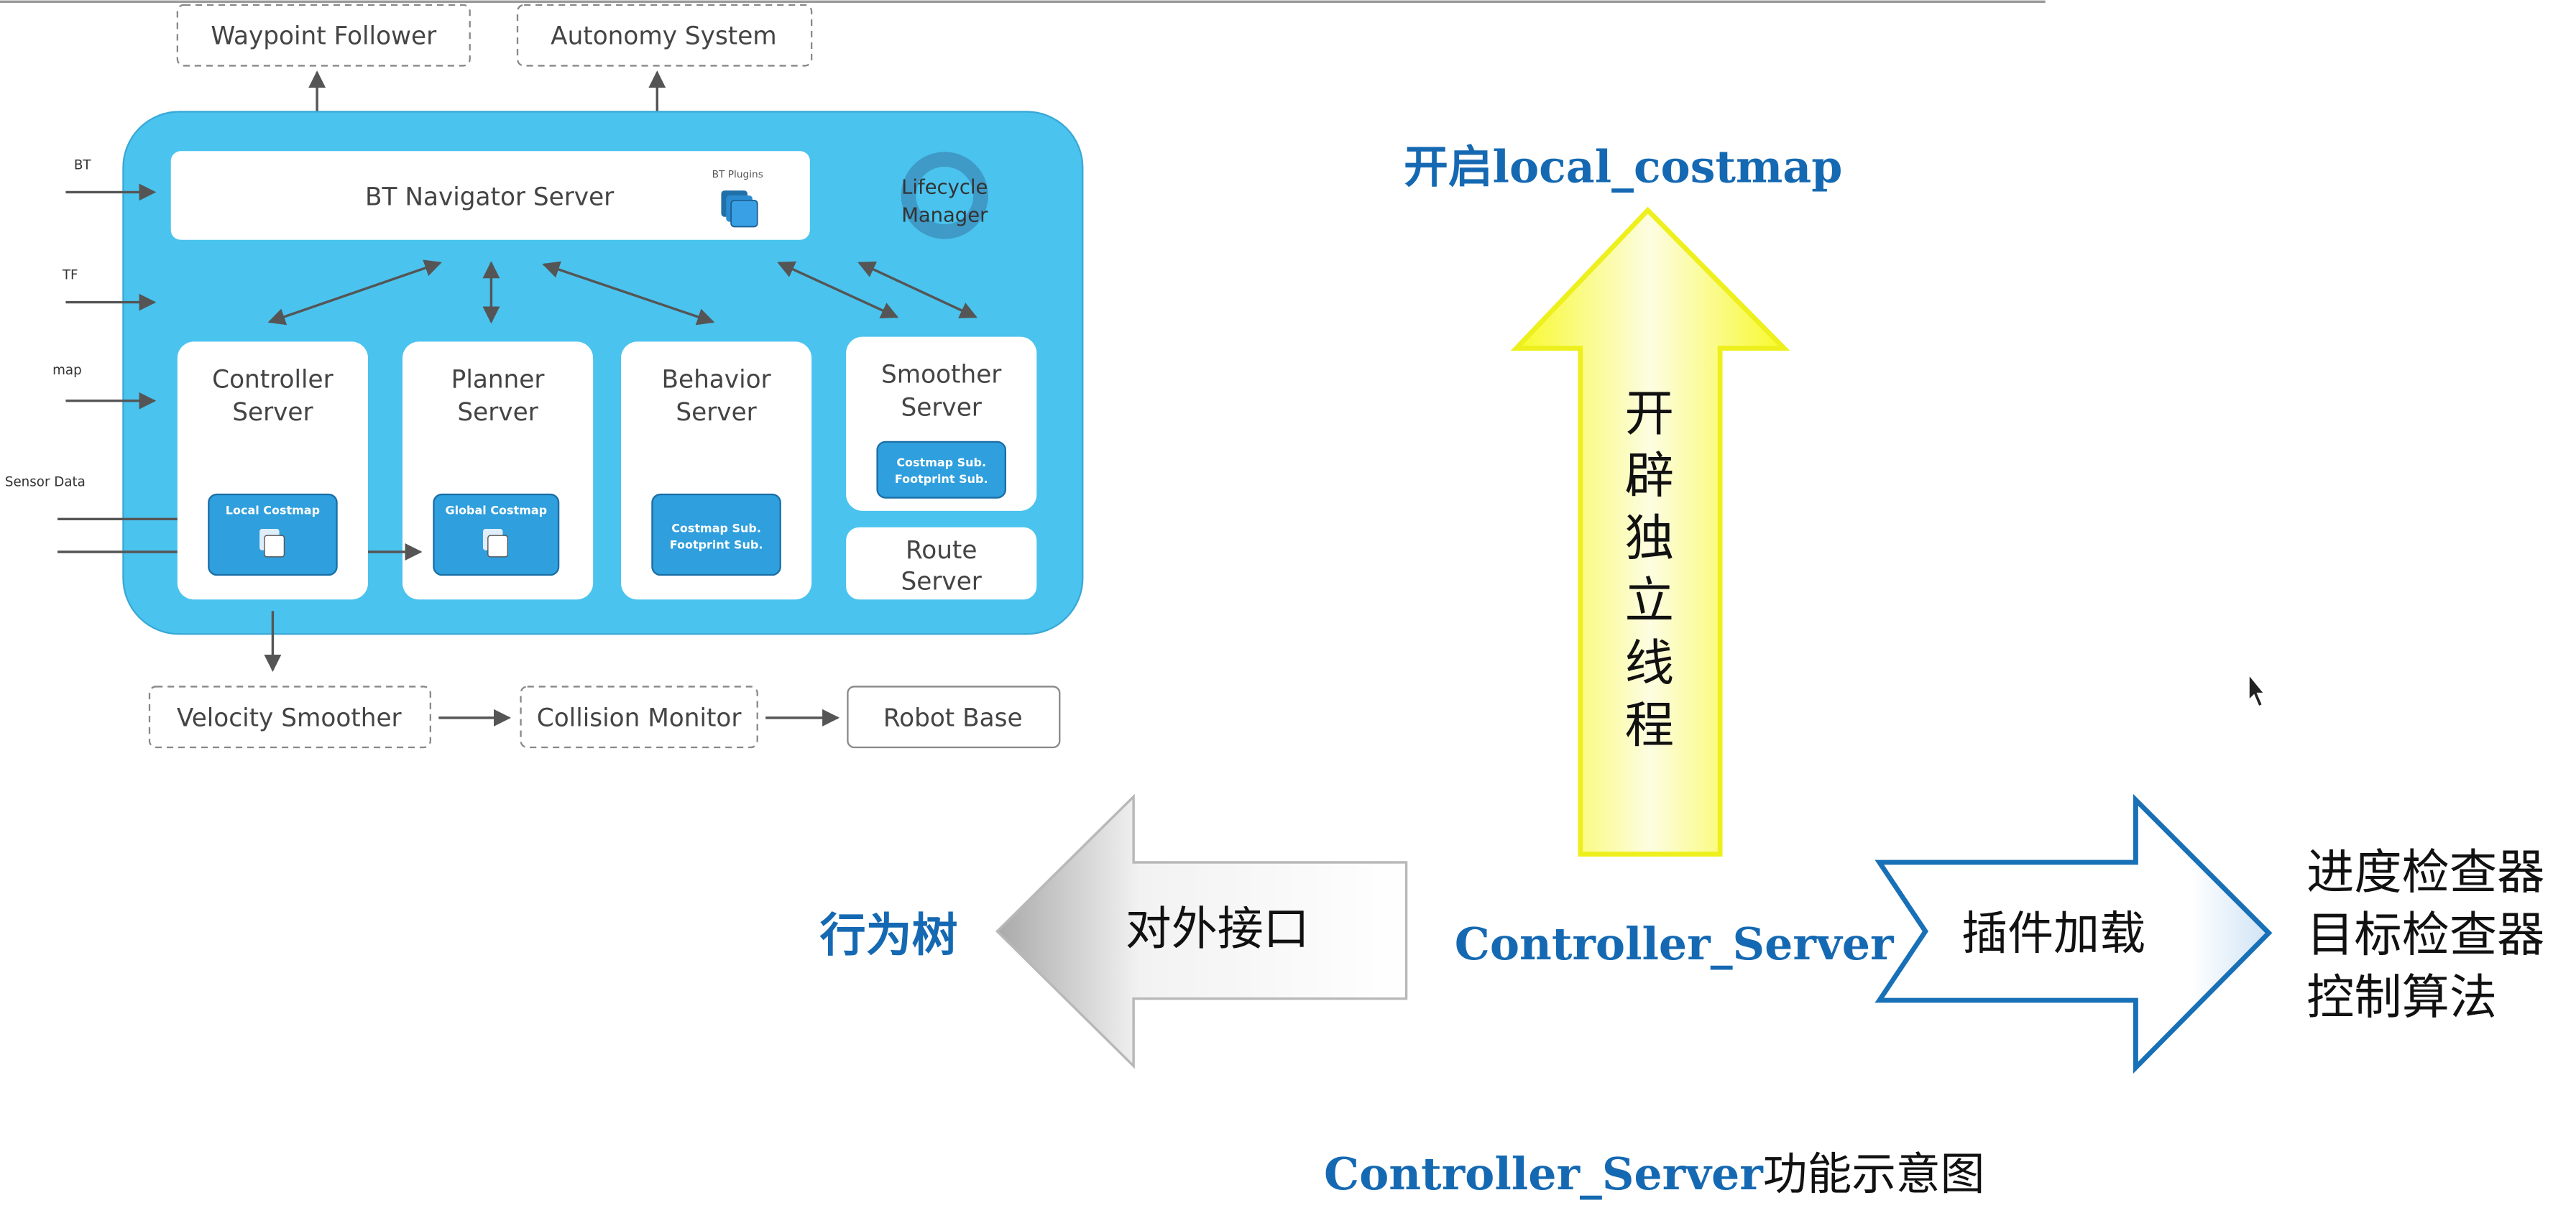  I want to click on smoother-sub-label-2: Footprint Sub., so click(941, 479).